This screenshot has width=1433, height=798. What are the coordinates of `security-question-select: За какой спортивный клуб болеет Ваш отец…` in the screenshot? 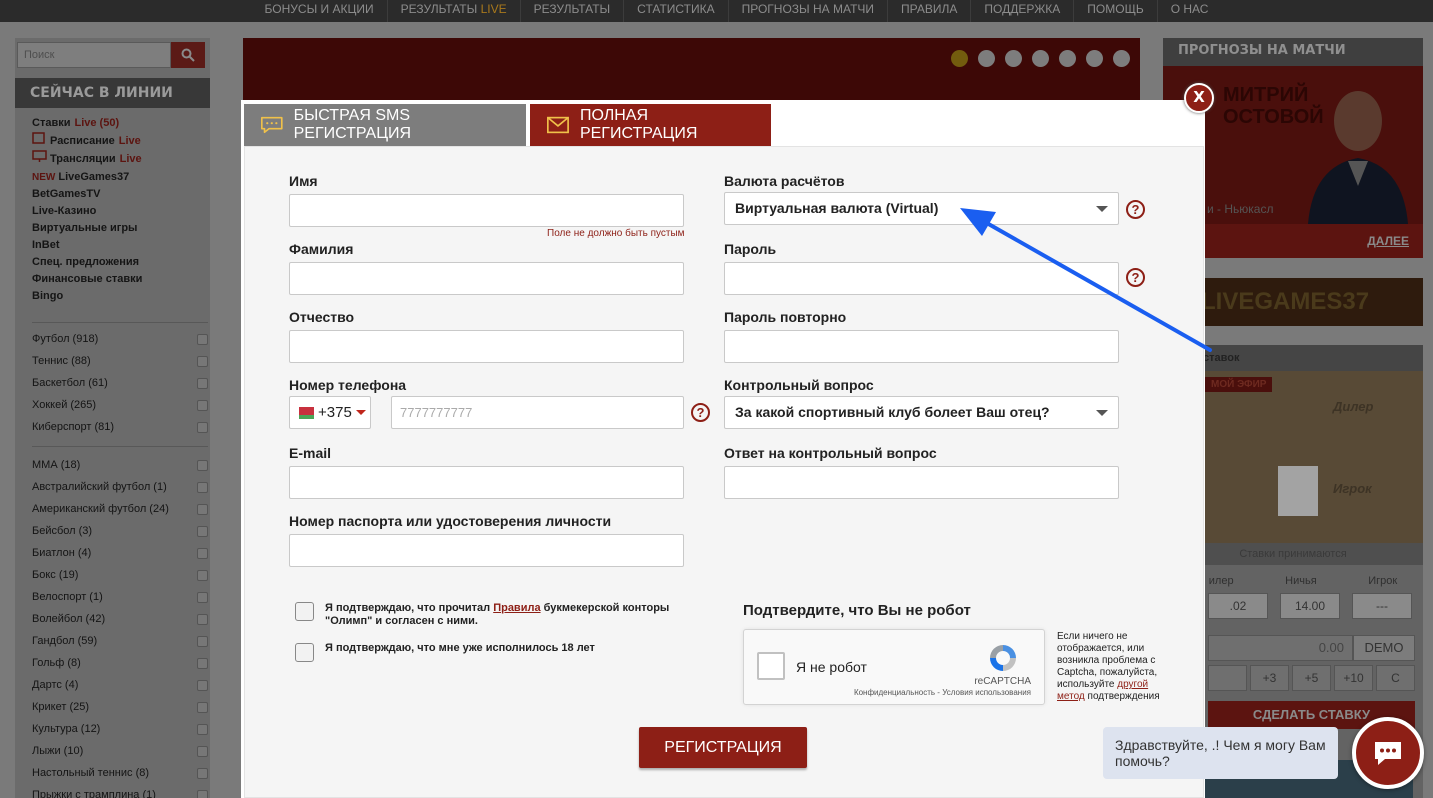 It's located at (921, 412).